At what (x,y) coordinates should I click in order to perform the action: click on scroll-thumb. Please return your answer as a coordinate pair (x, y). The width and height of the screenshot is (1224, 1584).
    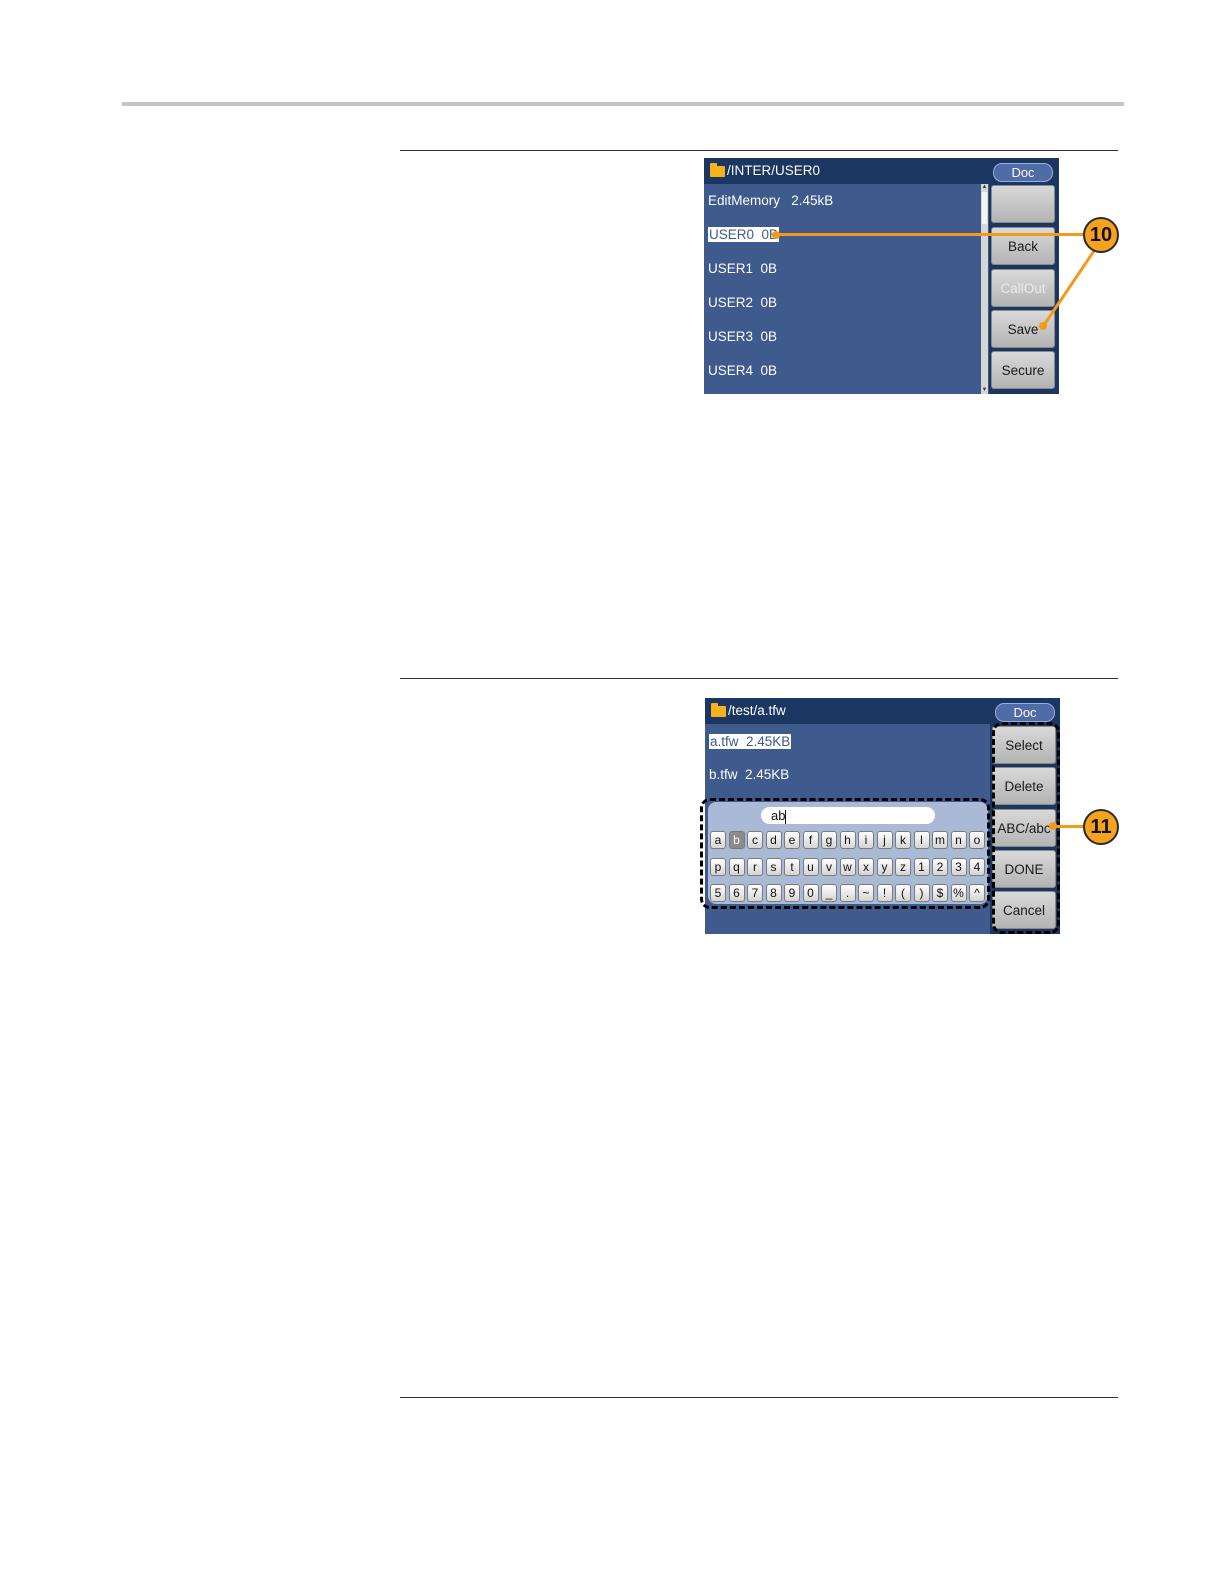
    Looking at the image, I should click on (984, 208).